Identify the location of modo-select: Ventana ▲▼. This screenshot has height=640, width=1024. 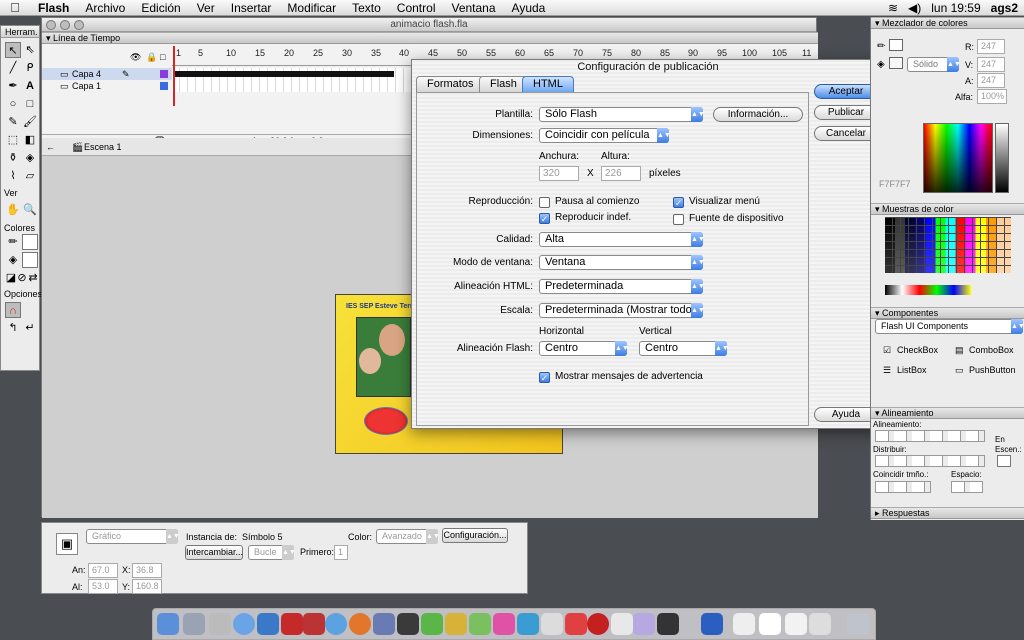
(622, 262).